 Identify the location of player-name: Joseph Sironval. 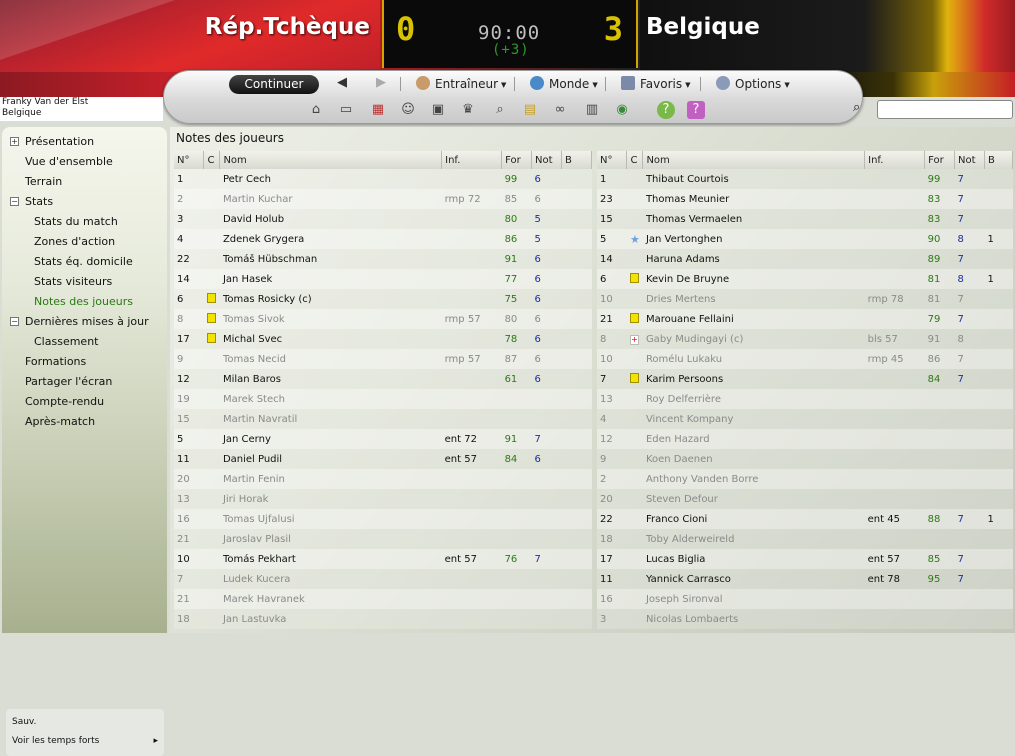
(753, 599).